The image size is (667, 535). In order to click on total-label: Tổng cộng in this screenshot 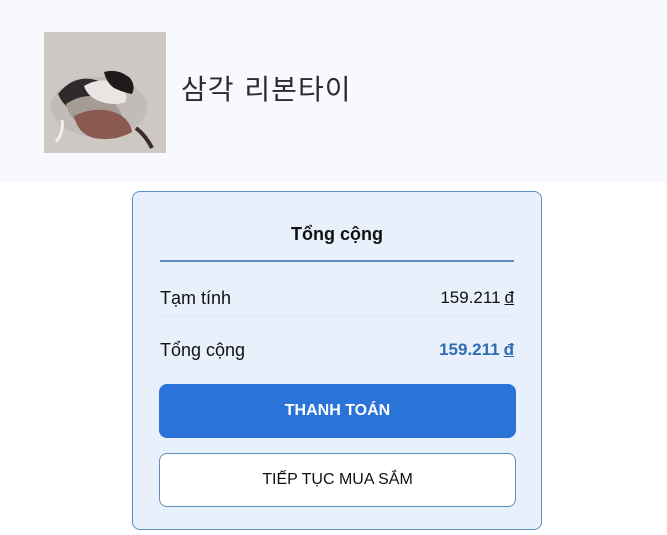, I will do `click(203, 349)`.